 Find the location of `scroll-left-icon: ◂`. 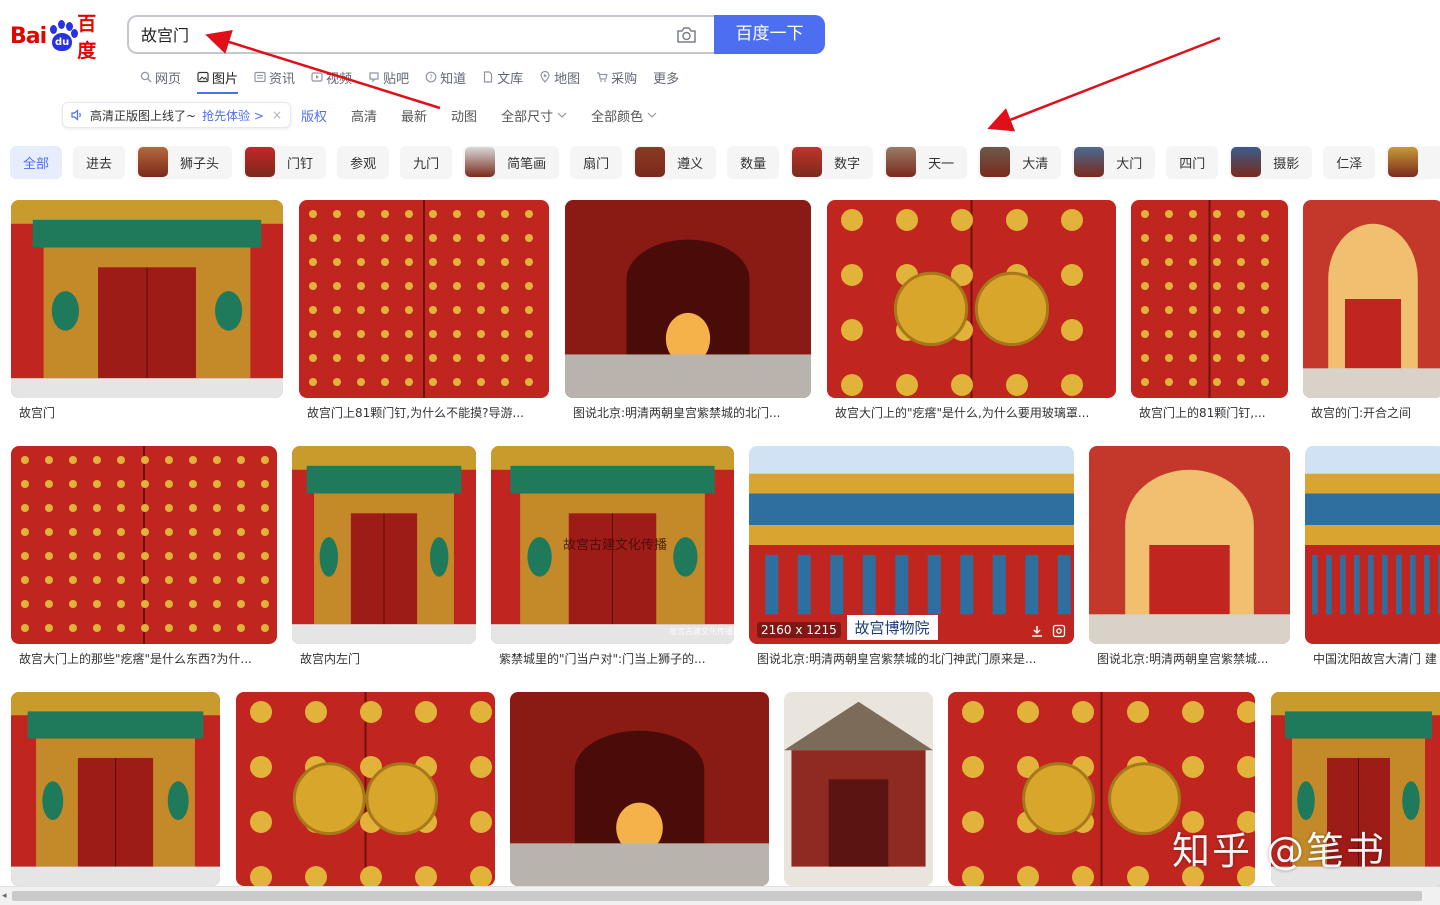

scroll-left-icon: ◂ is located at coordinates (4, 896).